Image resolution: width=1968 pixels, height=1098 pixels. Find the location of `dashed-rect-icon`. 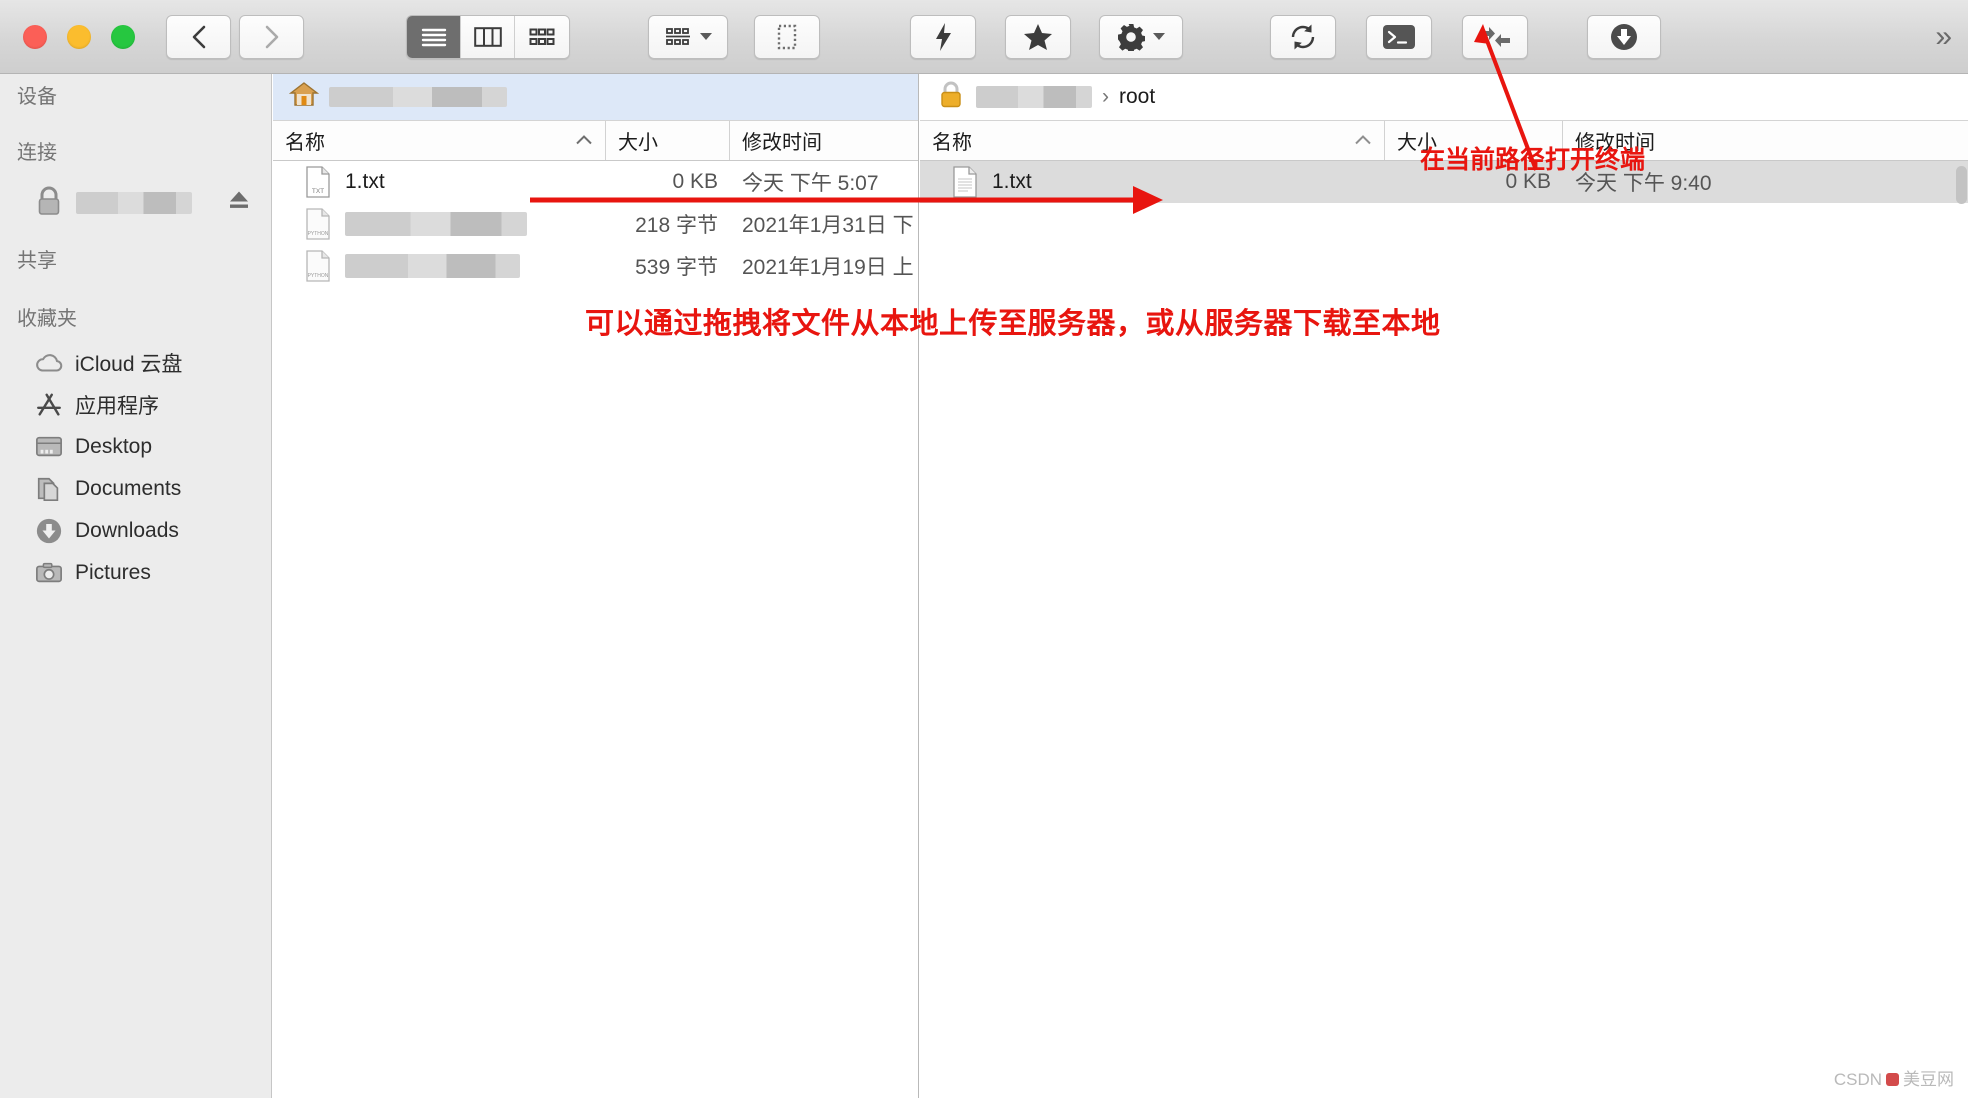

dashed-rect-icon is located at coordinates (787, 36).